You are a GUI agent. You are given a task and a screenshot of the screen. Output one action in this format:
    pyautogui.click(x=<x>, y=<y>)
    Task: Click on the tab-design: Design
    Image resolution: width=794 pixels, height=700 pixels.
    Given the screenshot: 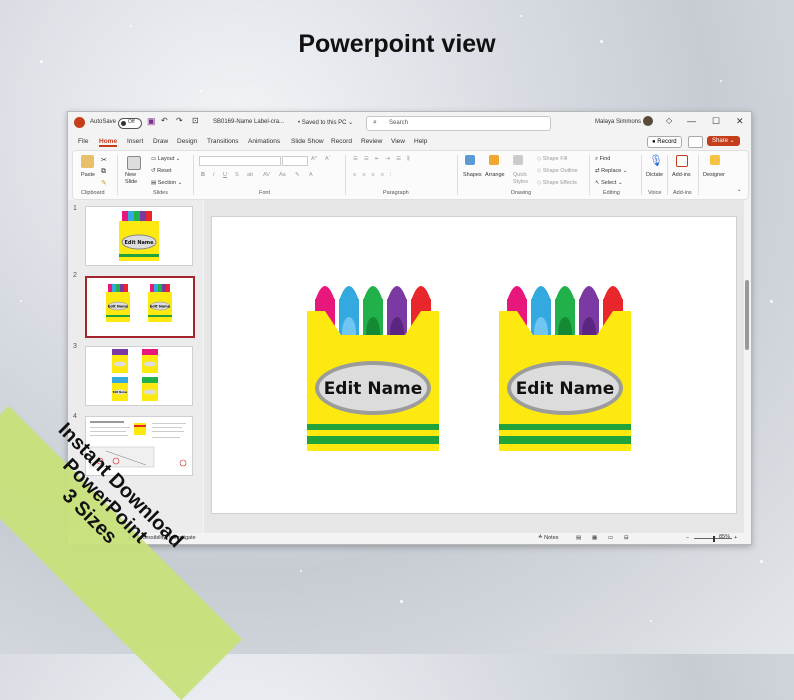 What is the action you would take?
    pyautogui.click(x=187, y=141)
    